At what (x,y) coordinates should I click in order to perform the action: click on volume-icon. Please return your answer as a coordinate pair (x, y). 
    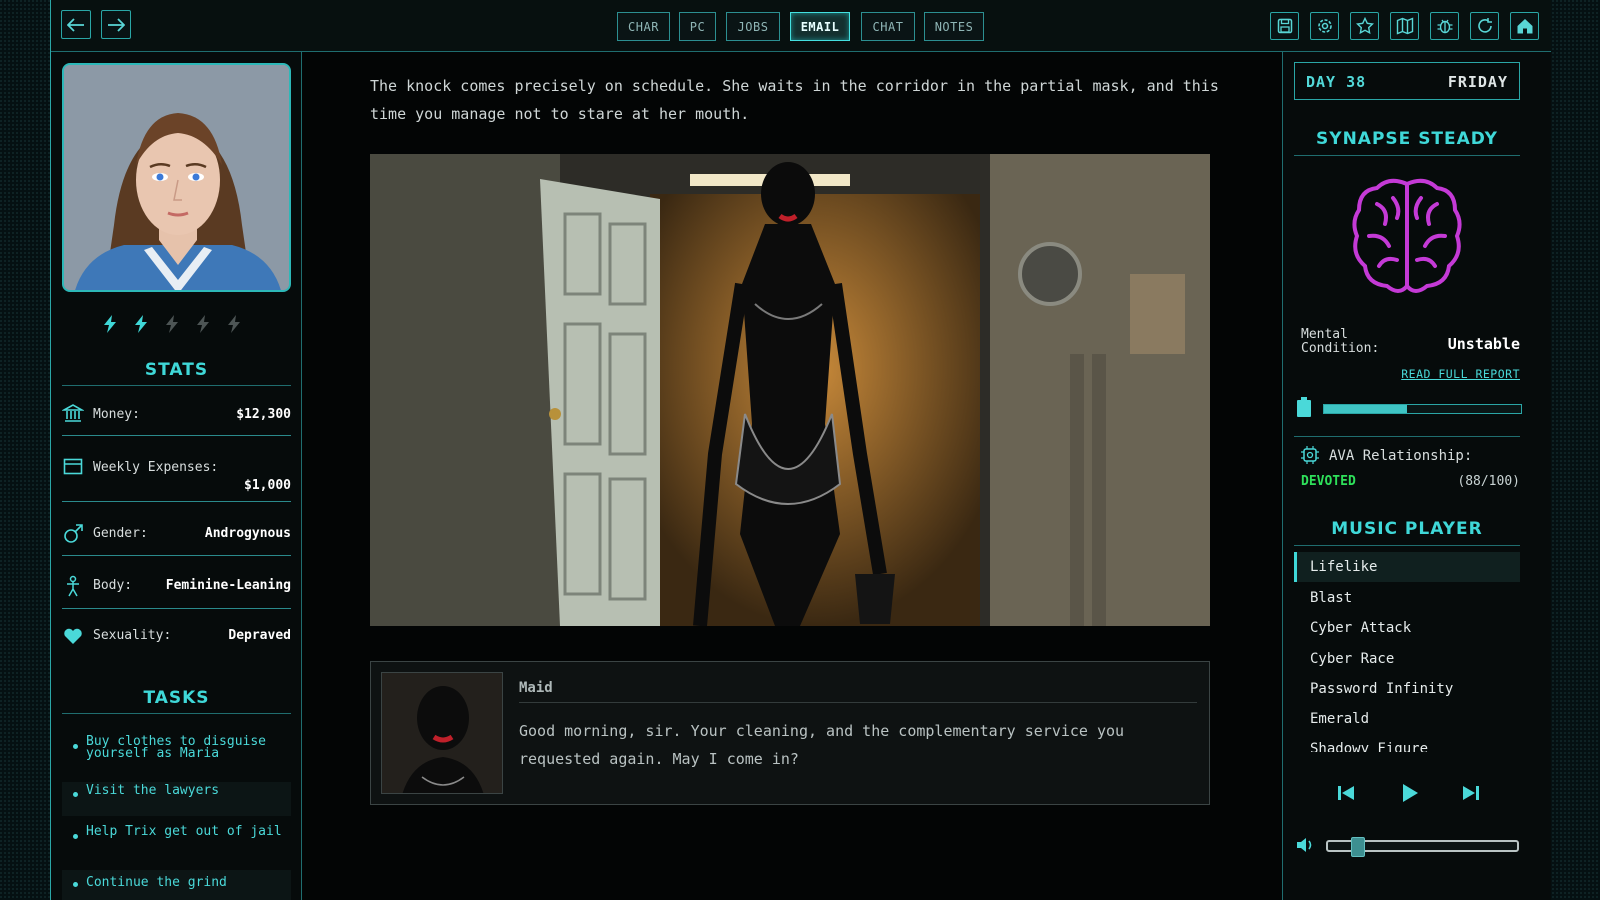
    Looking at the image, I should click on (1304, 845).